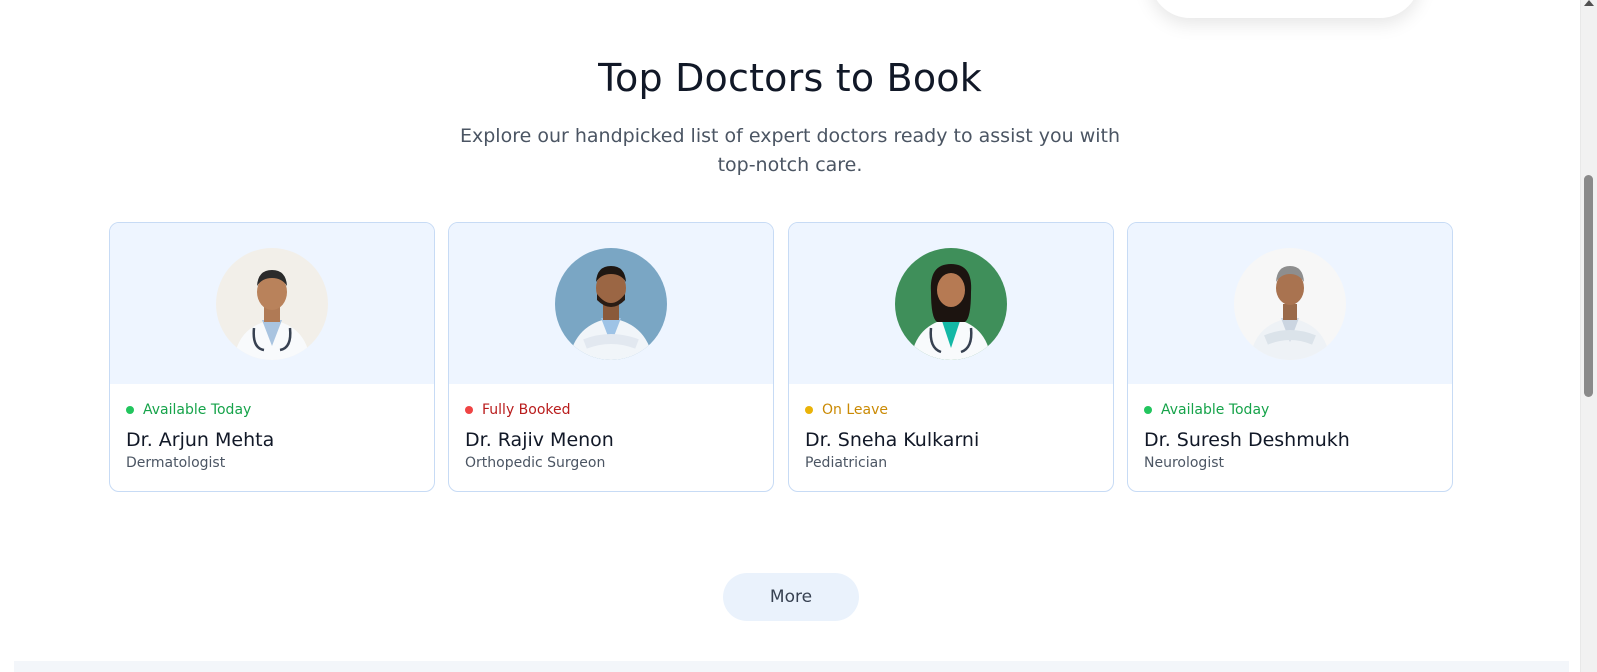  Describe the element at coordinates (200, 440) in the screenshot. I see `doctor-name: Dr. Arjun Mehta` at that location.